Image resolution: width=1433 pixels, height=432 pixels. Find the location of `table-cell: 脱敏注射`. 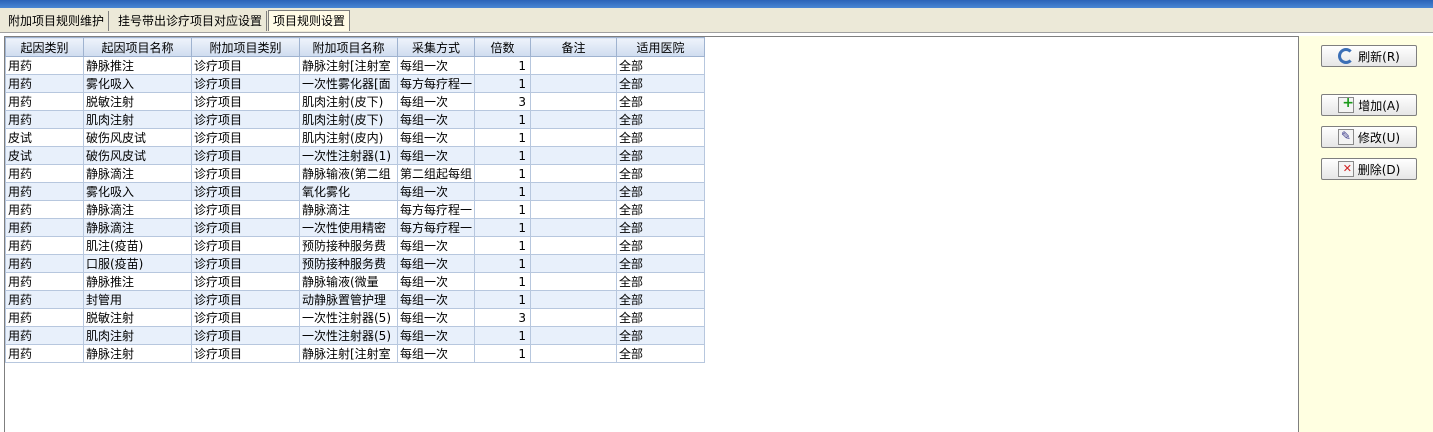

table-cell: 脱敏注射 is located at coordinates (137, 317).